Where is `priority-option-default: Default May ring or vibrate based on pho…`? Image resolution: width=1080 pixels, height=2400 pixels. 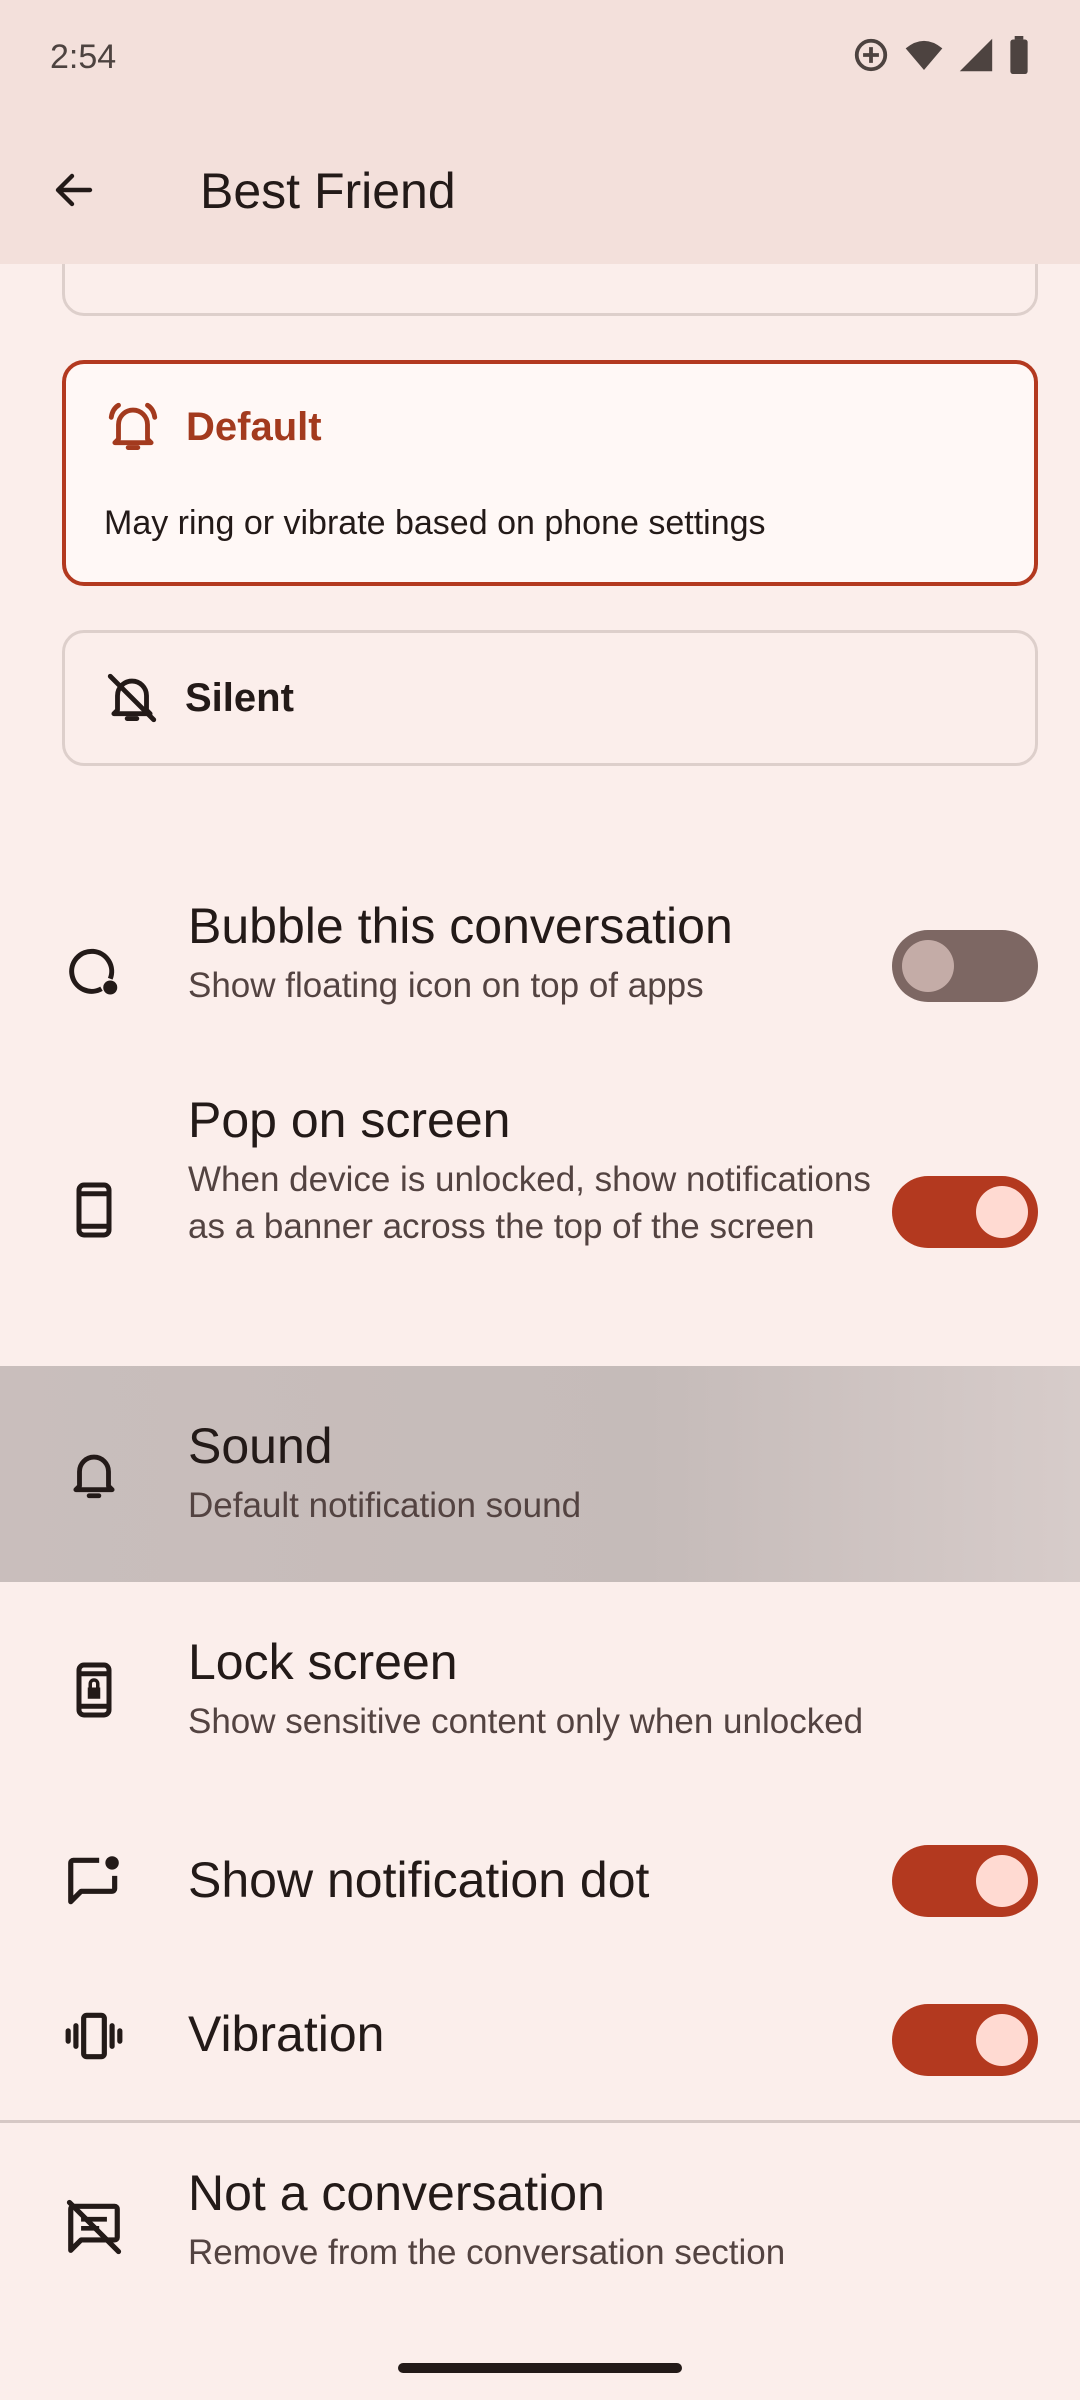 priority-option-default: Default May ring or vibrate based on pho… is located at coordinates (550, 473).